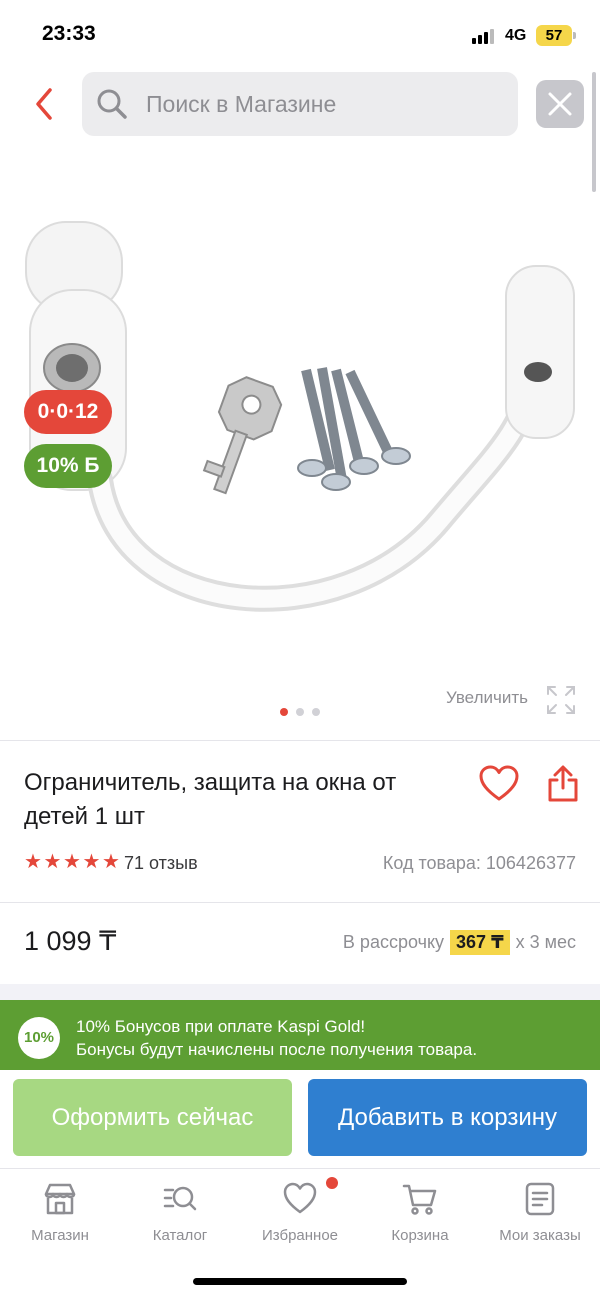  Describe the element at coordinates (419, 1199) in the screenshot. I see `cart-icon` at that location.